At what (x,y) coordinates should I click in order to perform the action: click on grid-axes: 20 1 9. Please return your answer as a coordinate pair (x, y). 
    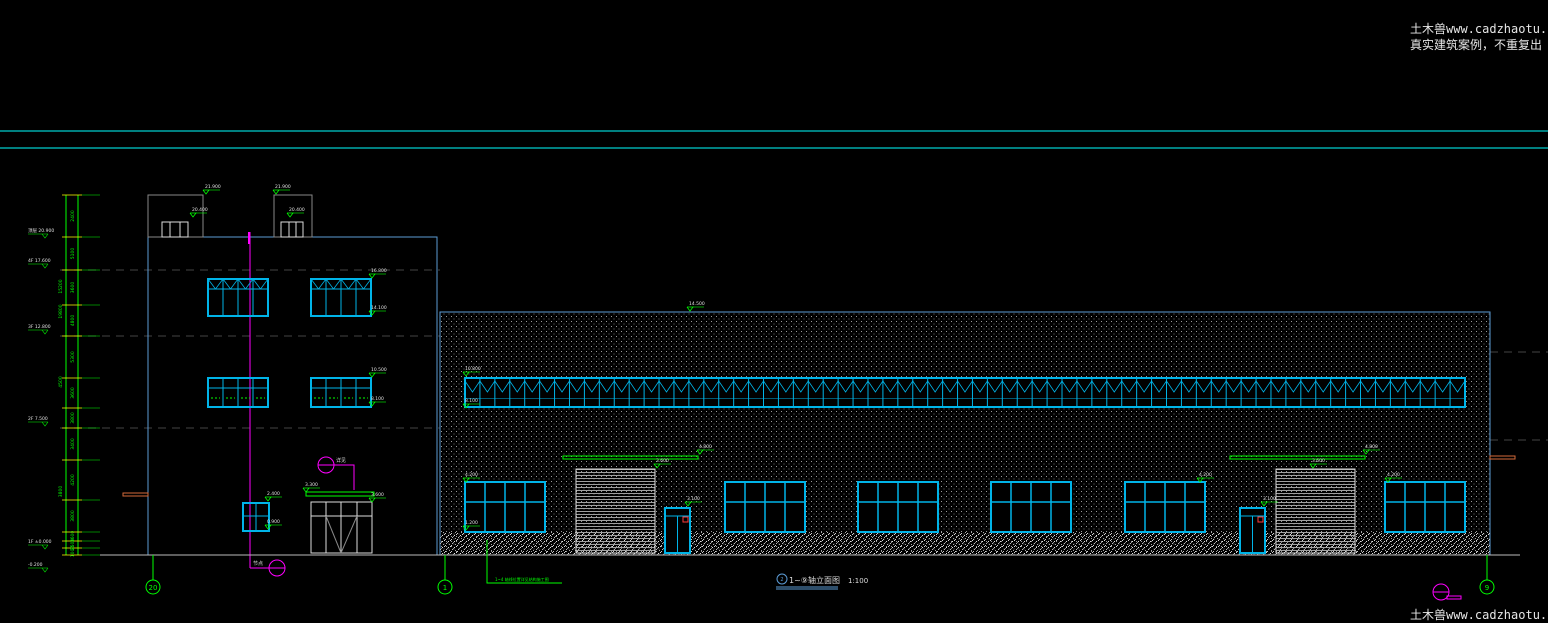
    Looking at the image, I should click on (820, 575).